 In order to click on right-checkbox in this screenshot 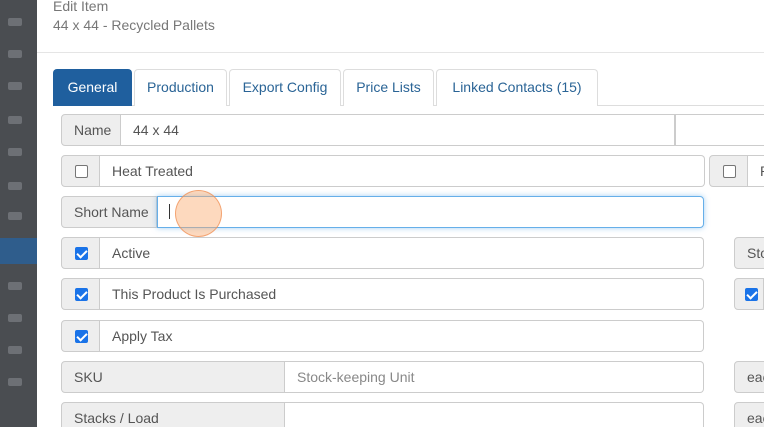, I will do `click(729, 171)`.